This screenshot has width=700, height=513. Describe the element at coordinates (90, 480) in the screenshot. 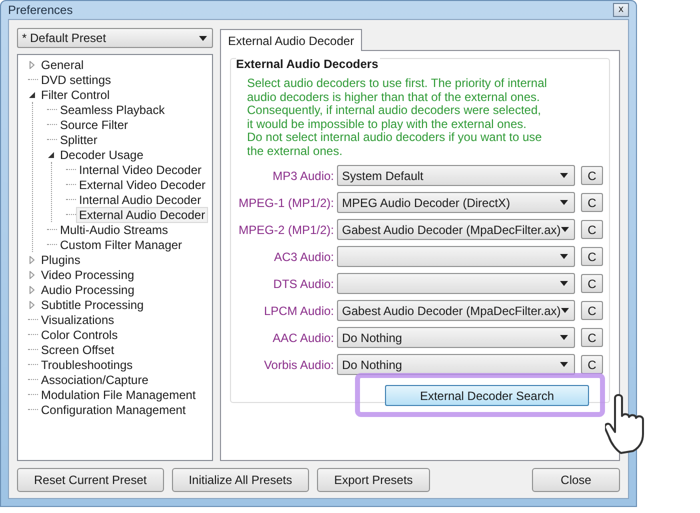

I see `dialog-button: Reset Current Preset` at that location.